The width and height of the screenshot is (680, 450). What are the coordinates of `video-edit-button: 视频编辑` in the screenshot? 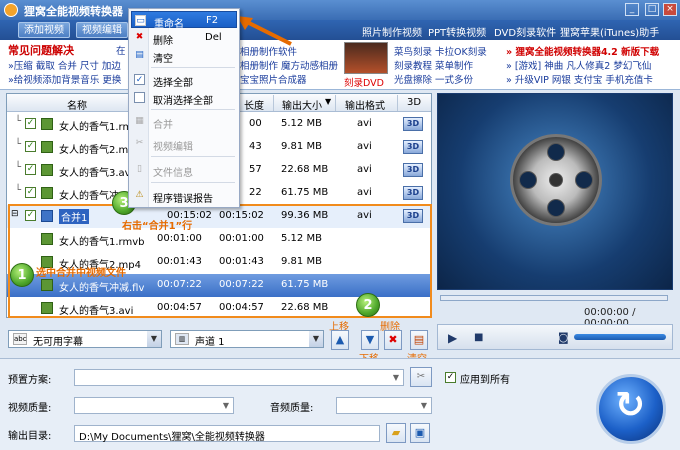 It's located at (102, 30).